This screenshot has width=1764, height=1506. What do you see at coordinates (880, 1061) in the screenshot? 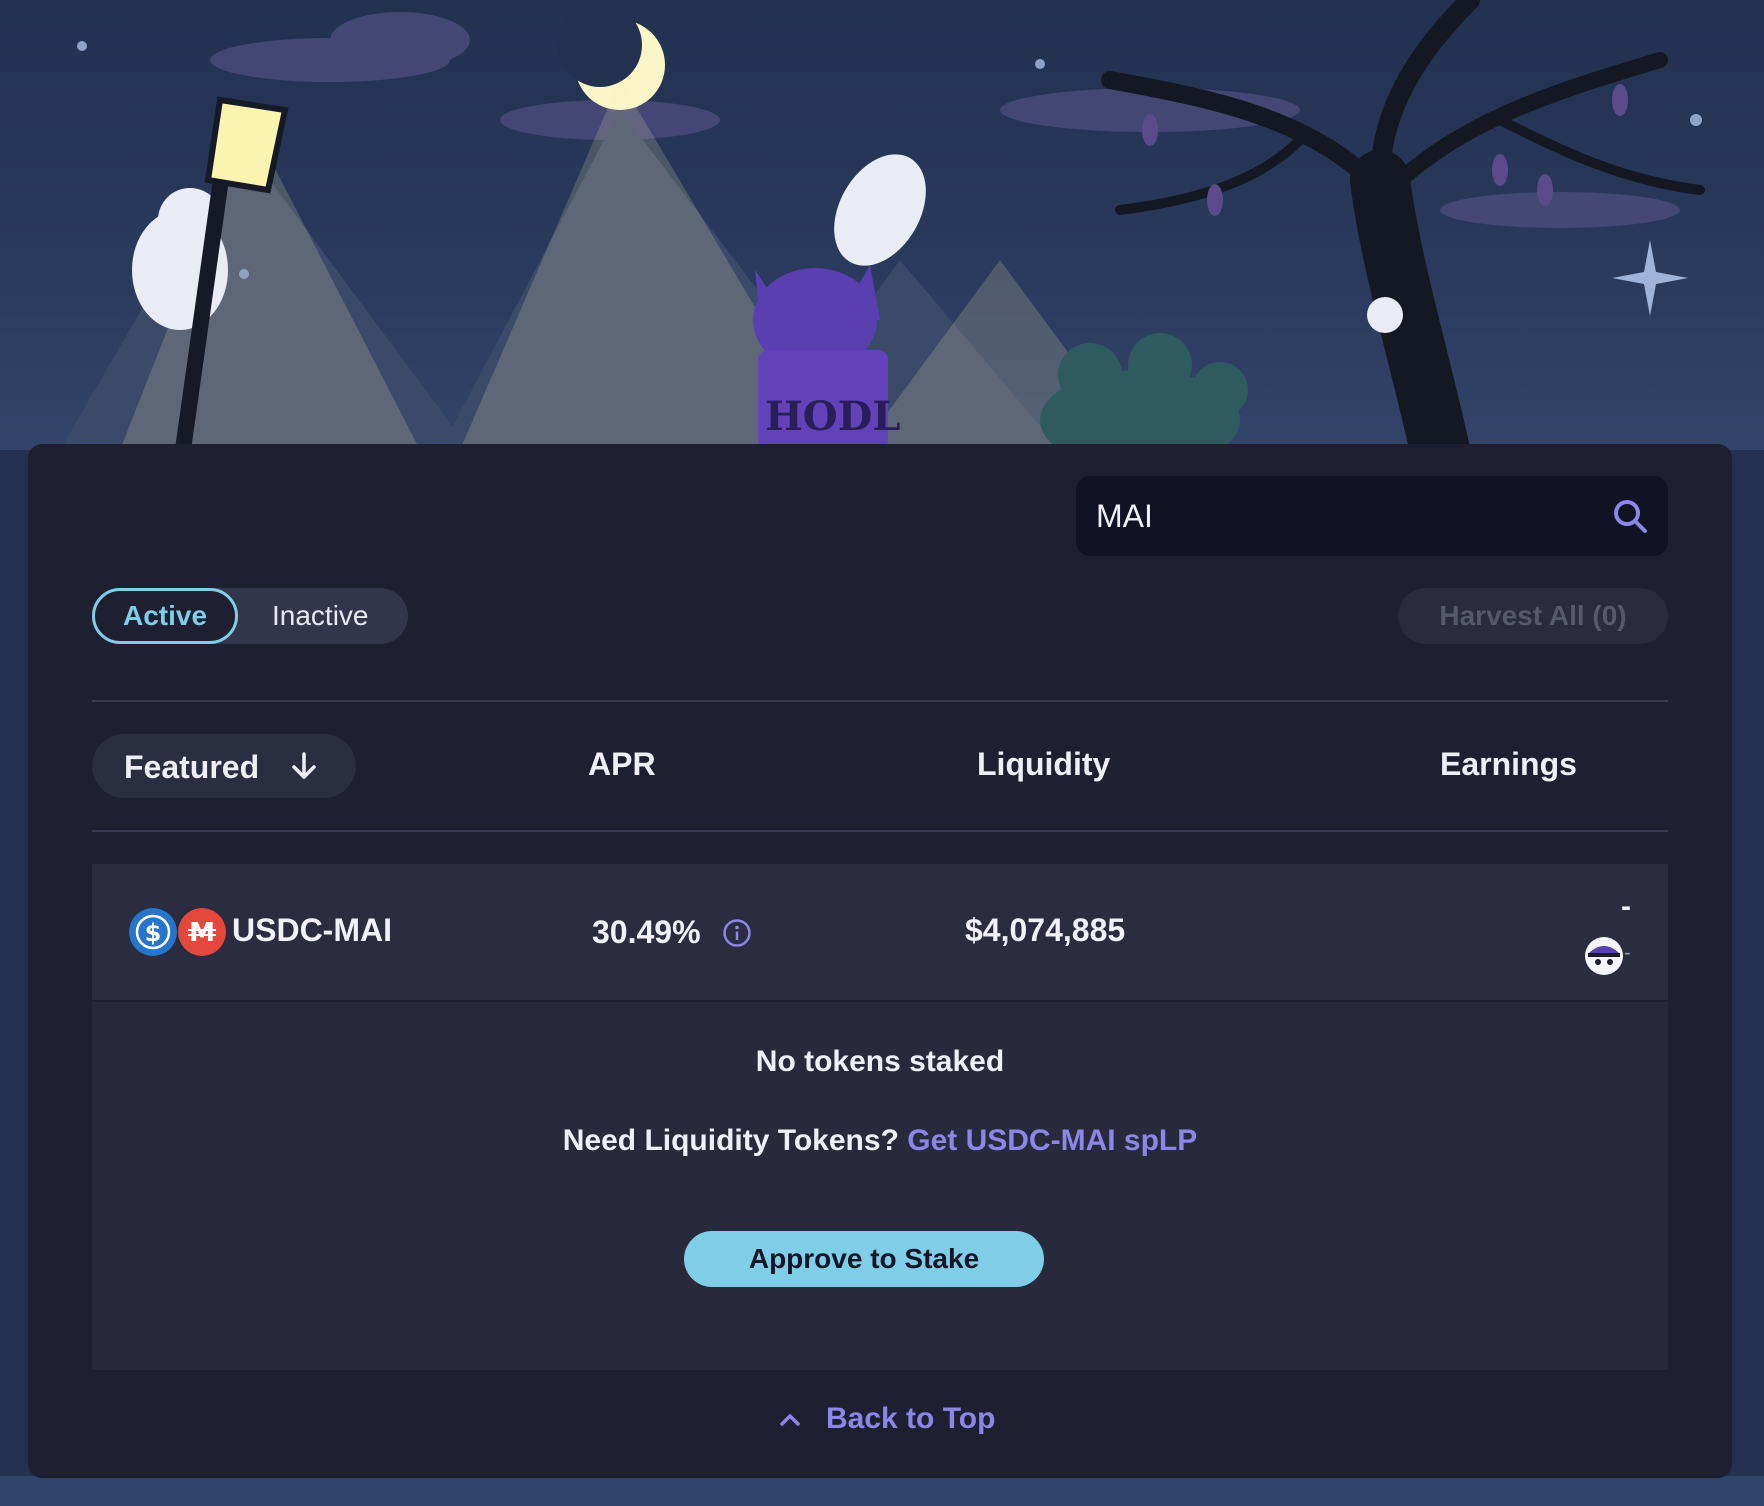
I see `staked-status: No tokens staked` at bounding box center [880, 1061].